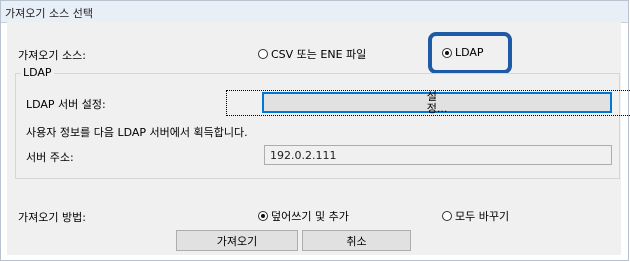 This screenshot has height=262, width=630. I want to click on radio-replace-all: 모두 바꾸기, so click(475, 216).